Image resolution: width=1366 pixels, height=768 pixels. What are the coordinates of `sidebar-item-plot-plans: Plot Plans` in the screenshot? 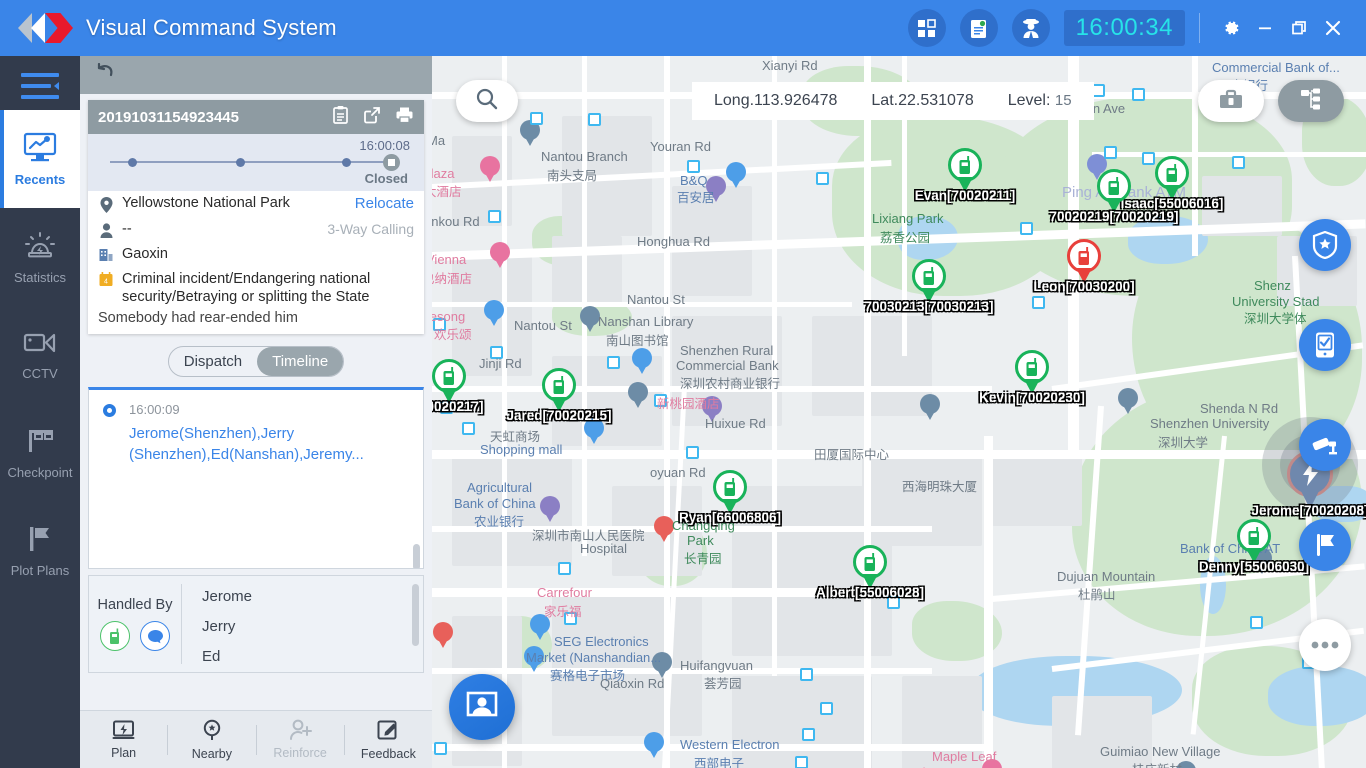 It's located at (40, 551).